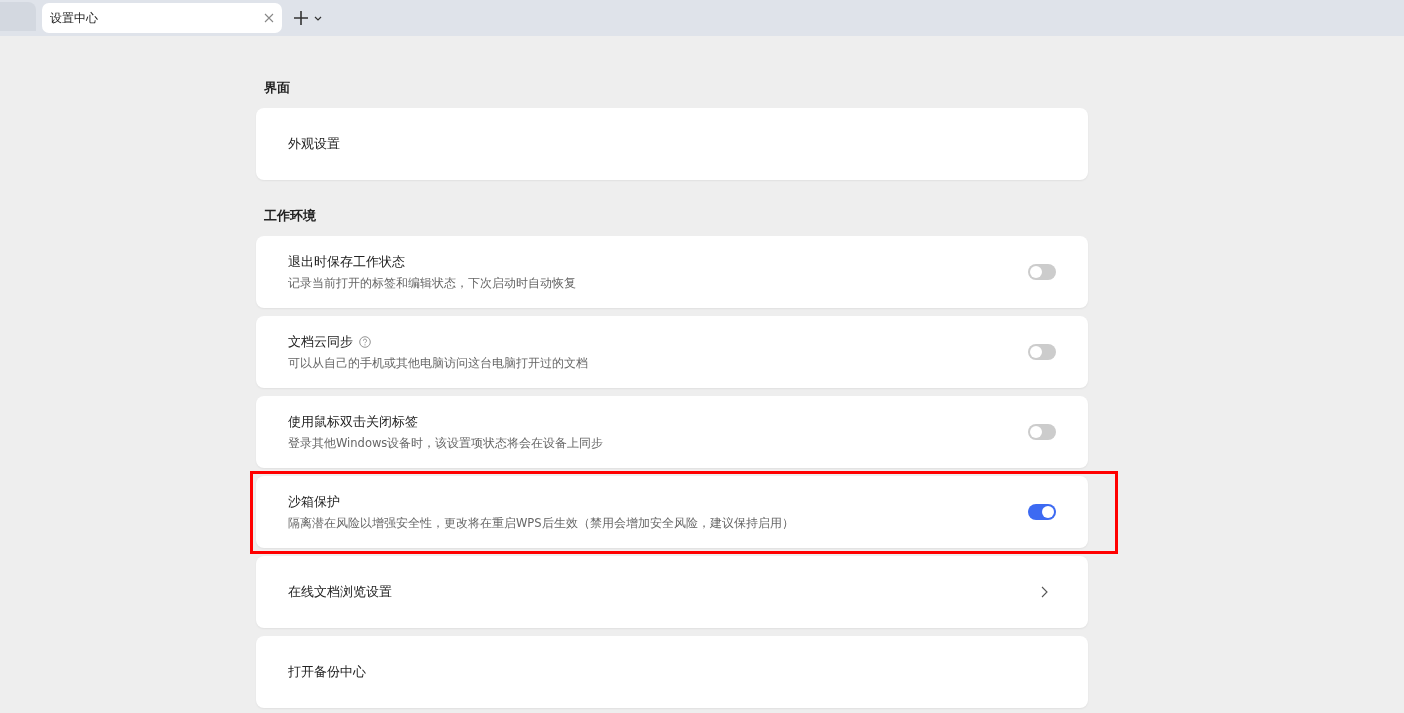 Image resolution: width=1404 pixels, height=713 pixels. Describe the element at coordinates (346, 262) in the screenshot. I see `setting-title: 退出时保存工作状态` at that location.